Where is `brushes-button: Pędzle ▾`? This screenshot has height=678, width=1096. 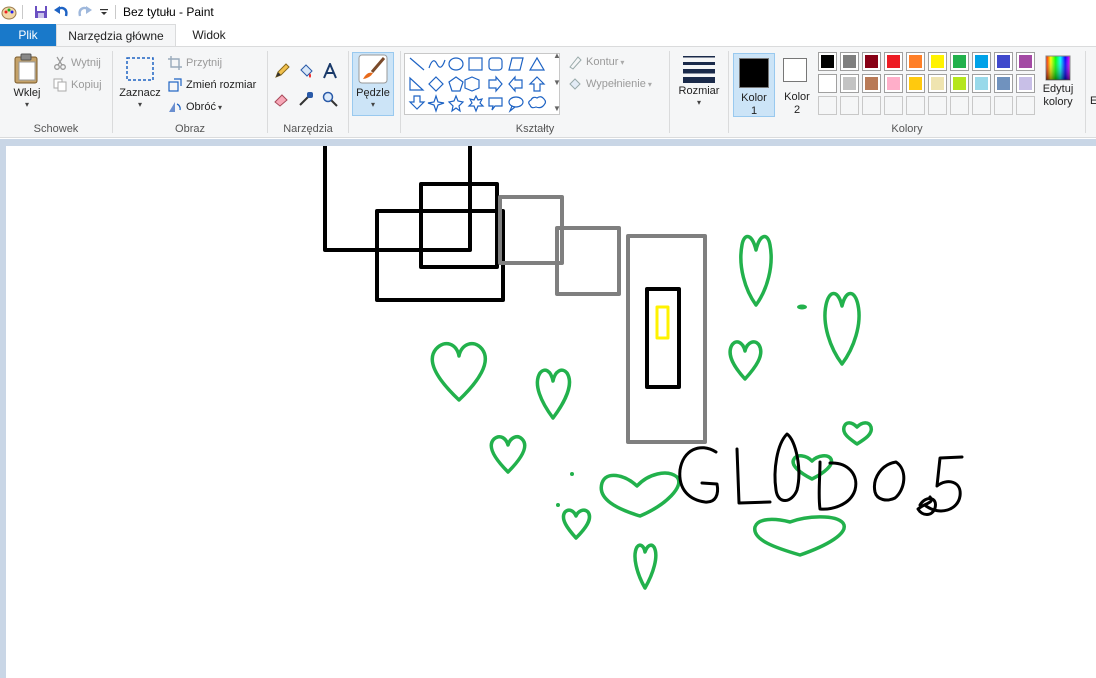
brushes-button: Pędzle ▾ is located at coordinates (373, 84).